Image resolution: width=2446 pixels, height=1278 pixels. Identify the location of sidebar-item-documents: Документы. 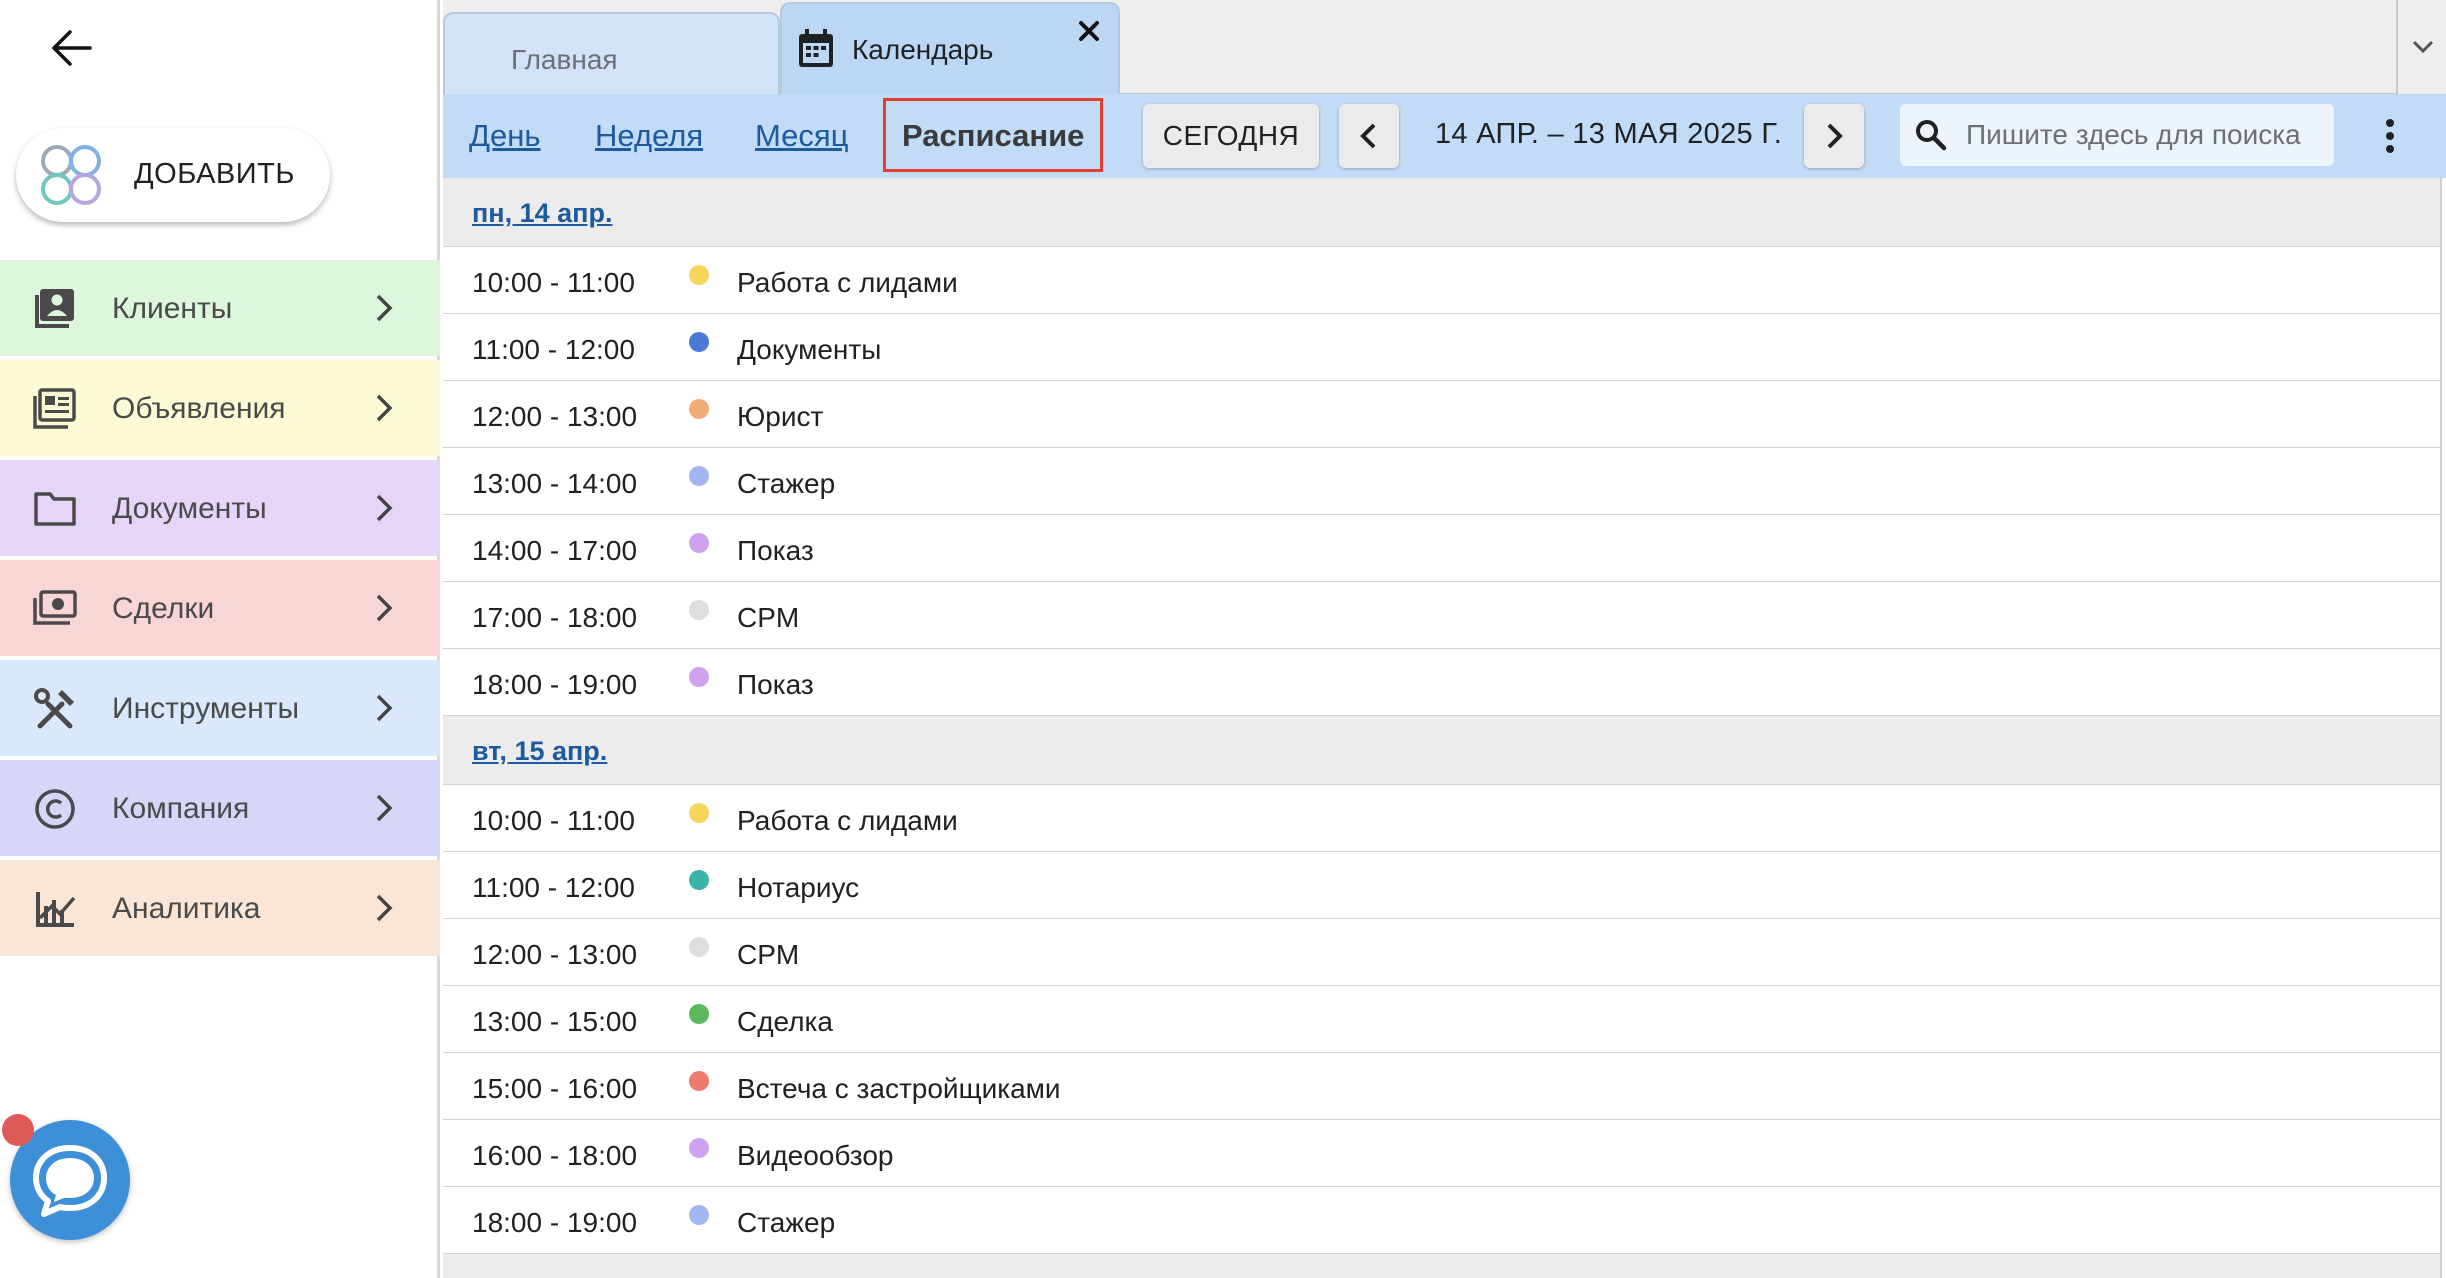
(220, 508).